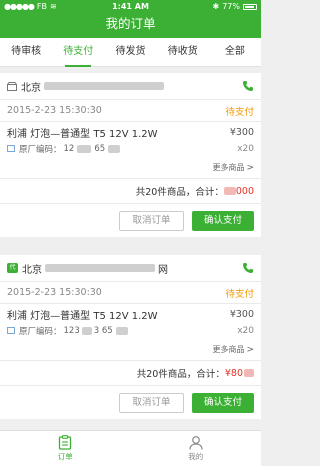  I want to click on total-value: ¥80, so click(233, 373).